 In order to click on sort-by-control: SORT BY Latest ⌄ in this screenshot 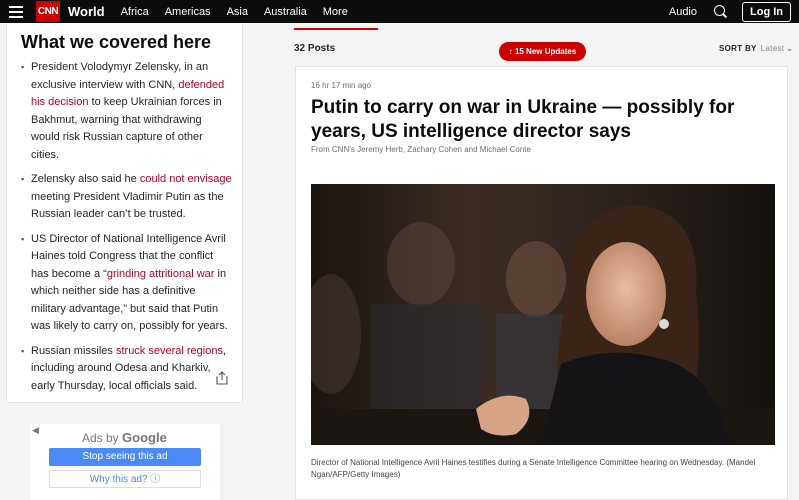, I will do `click(756, 48)`.